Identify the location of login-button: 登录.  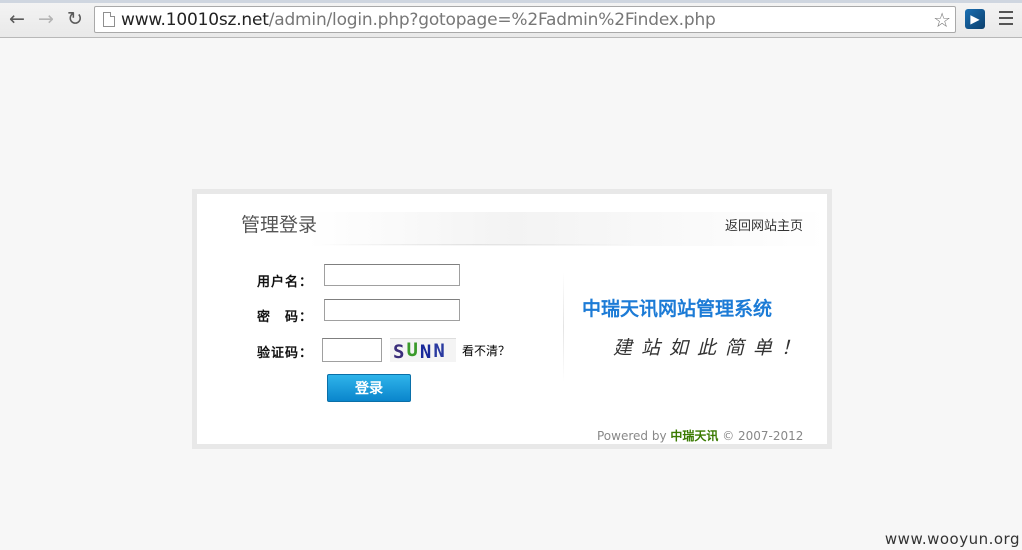
(369, 388).